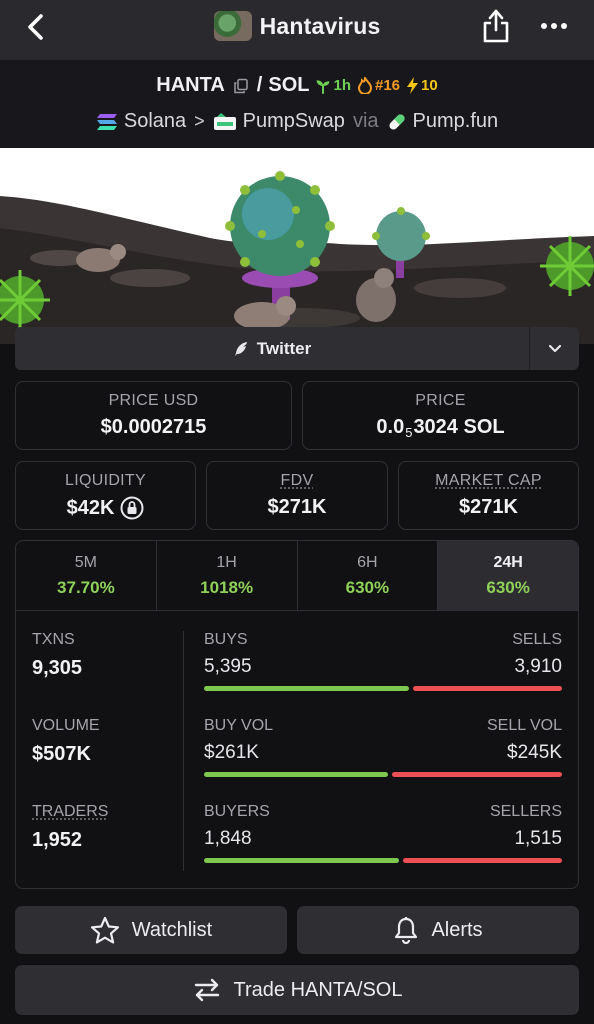  I want to click on watchlist-button: Watchlist, so click(151, 930).